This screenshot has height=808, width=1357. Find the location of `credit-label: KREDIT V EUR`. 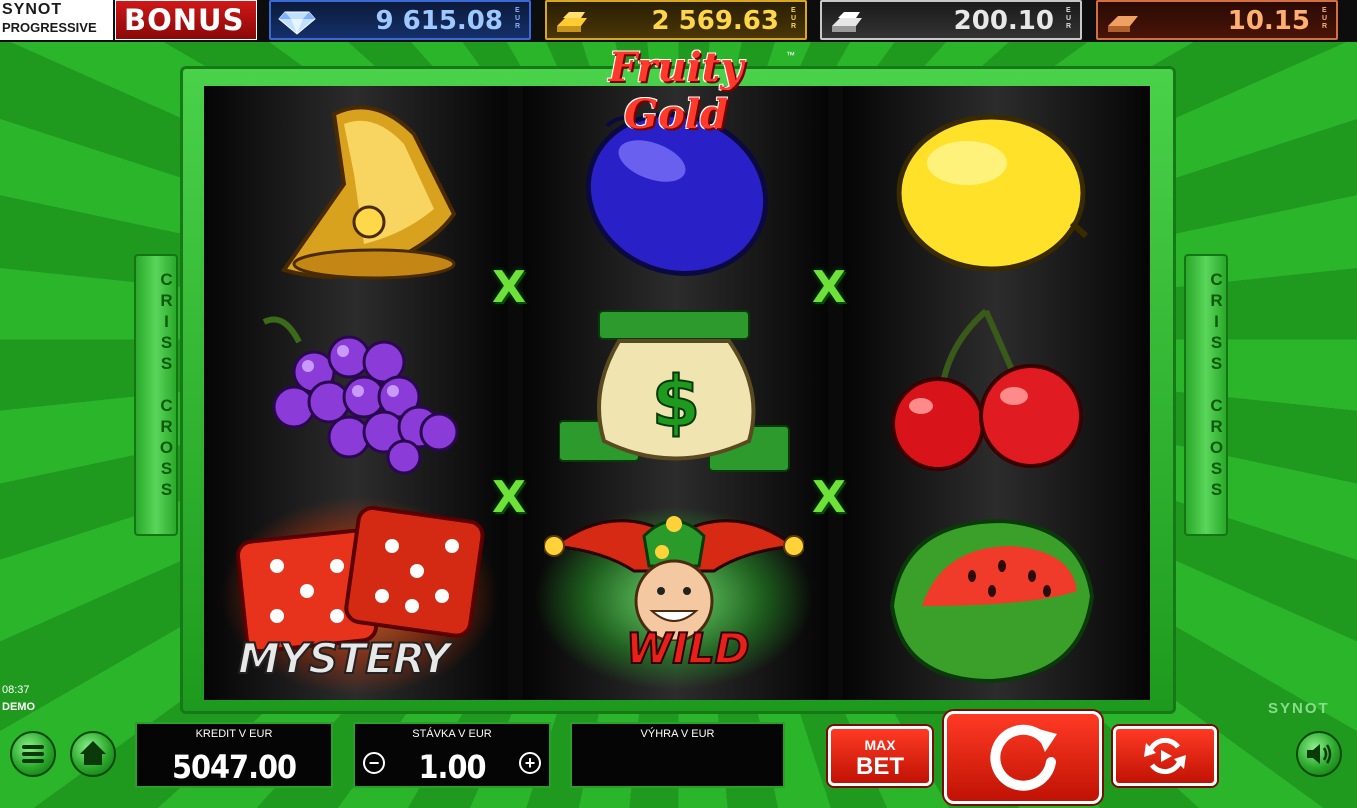

credit-label: KREDIT V EUR is located at coordinates (234, 734).